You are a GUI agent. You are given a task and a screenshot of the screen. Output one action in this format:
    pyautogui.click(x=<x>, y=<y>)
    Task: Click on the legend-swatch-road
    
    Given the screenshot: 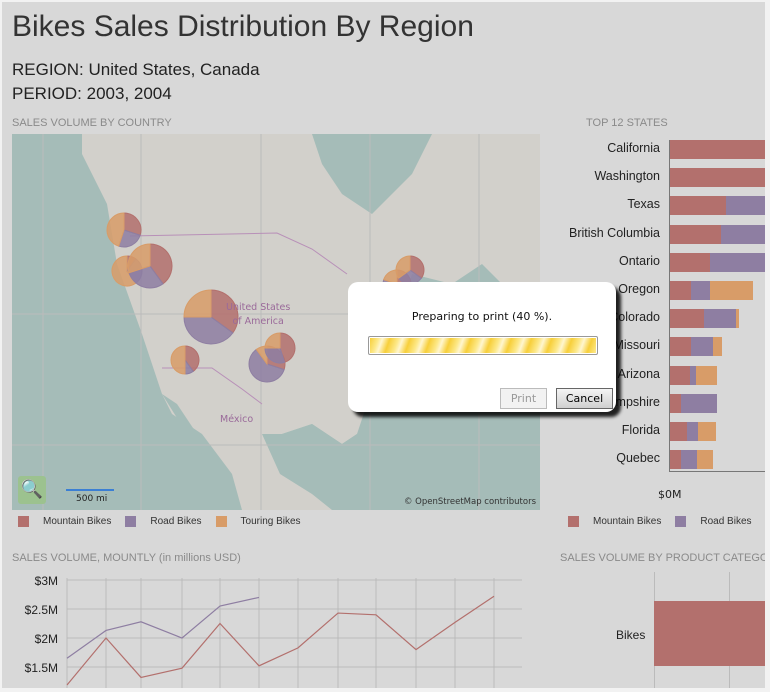 What is the action you would take?
    pyautogui.click(x=681, y=521)
    